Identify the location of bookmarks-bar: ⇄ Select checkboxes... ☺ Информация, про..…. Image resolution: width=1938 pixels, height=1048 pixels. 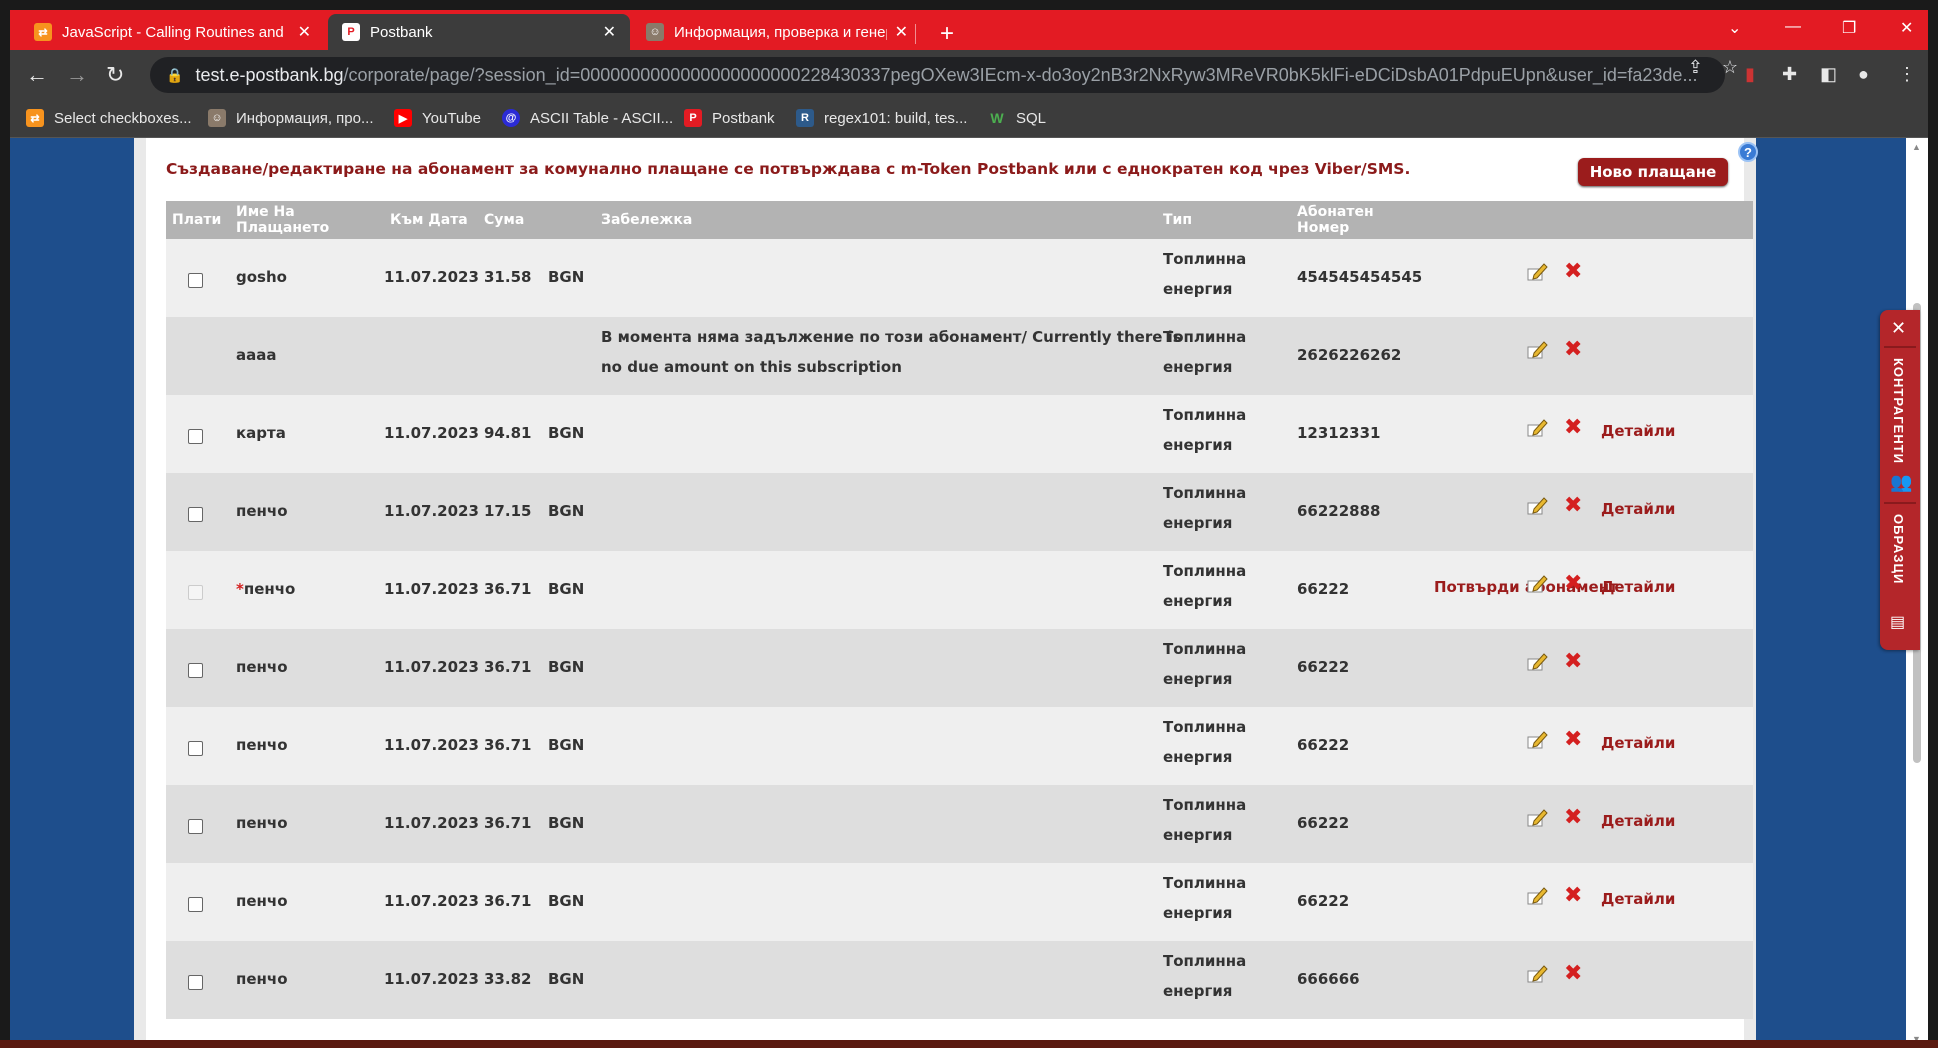
(969, 119).